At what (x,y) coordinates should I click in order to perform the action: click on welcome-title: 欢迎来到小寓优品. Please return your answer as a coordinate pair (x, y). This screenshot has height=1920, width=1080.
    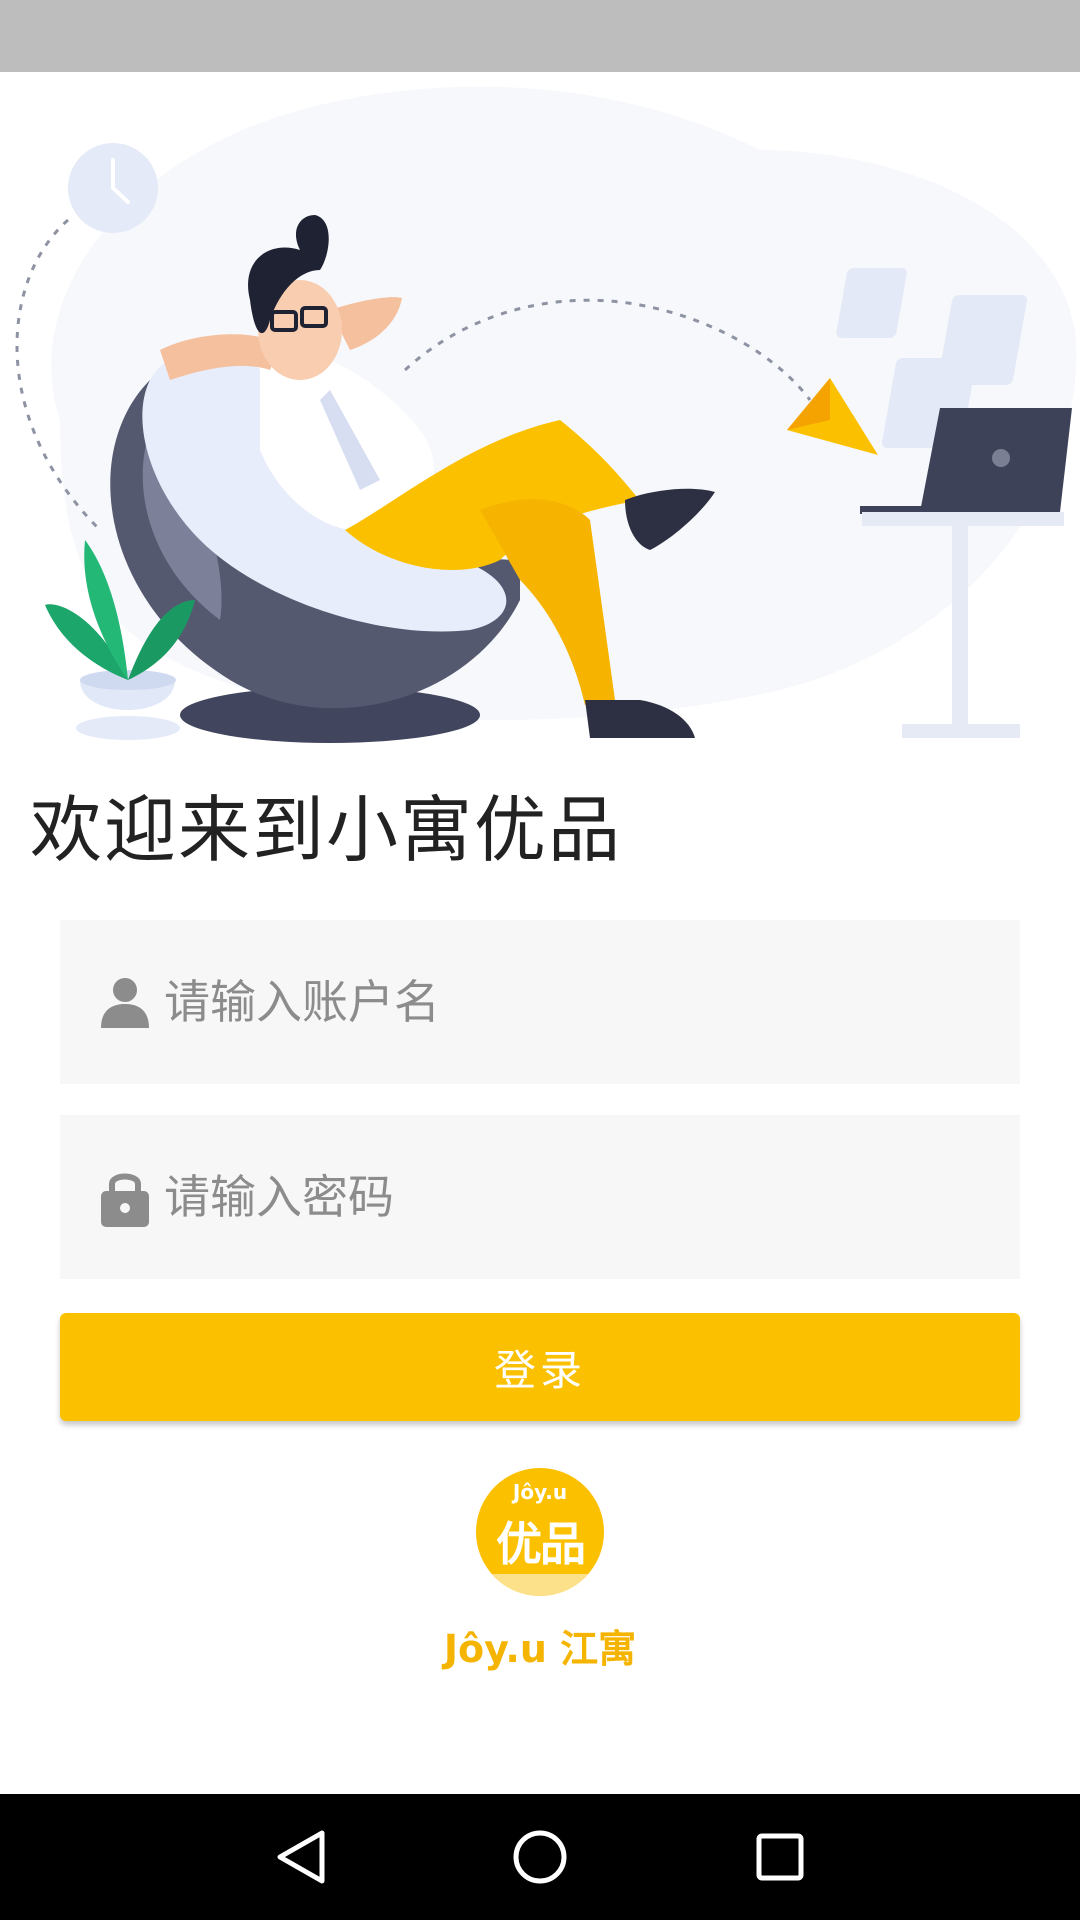
    Looking at the image, I should click on (326, 830).